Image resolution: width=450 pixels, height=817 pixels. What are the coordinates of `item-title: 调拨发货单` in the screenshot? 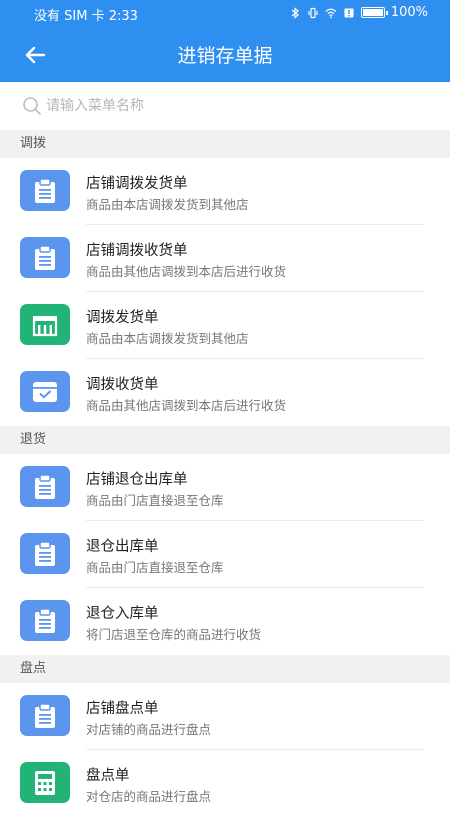 It's located at (122, 318).